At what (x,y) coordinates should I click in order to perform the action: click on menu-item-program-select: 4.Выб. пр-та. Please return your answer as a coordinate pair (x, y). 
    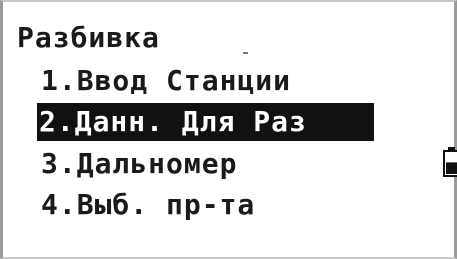
    Looking at the image, I should click on (148, 205).